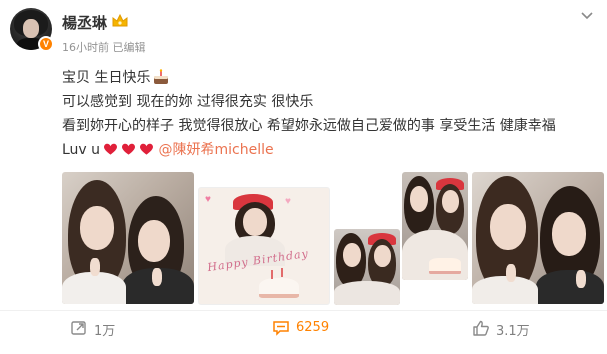 The width and height of the screenshot is (607, 354). Describe the element at coordinates (120, 21) in the screenshot. I see `crown-icon` at that location.